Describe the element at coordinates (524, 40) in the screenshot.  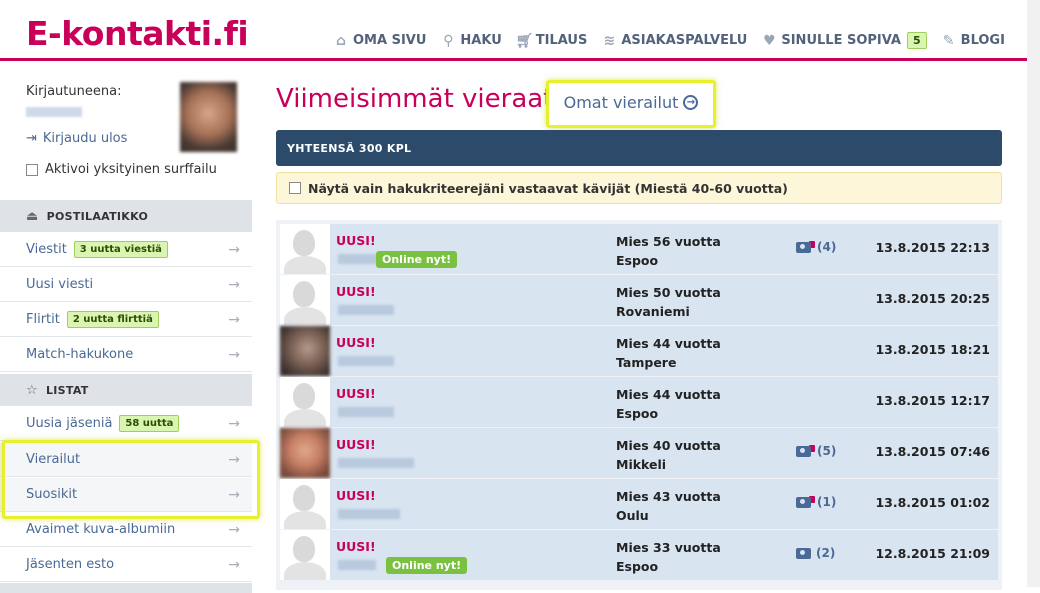
I see `cart-icon: 🛒︎` at that location.